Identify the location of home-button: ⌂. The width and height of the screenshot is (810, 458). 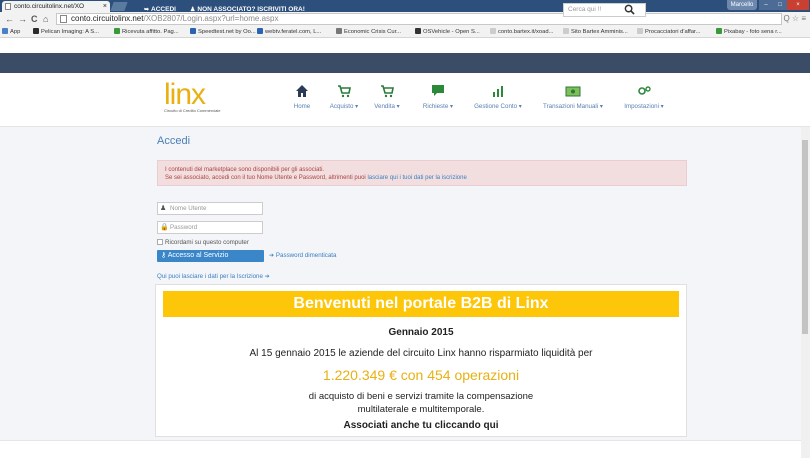
(45, 19).